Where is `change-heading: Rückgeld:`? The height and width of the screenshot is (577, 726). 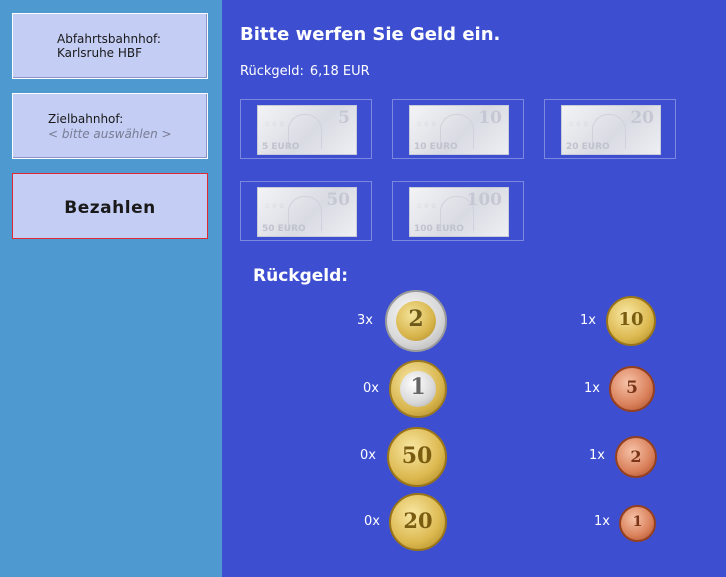 change-heading: Rückgeld: is located at coordinates (301, 276).